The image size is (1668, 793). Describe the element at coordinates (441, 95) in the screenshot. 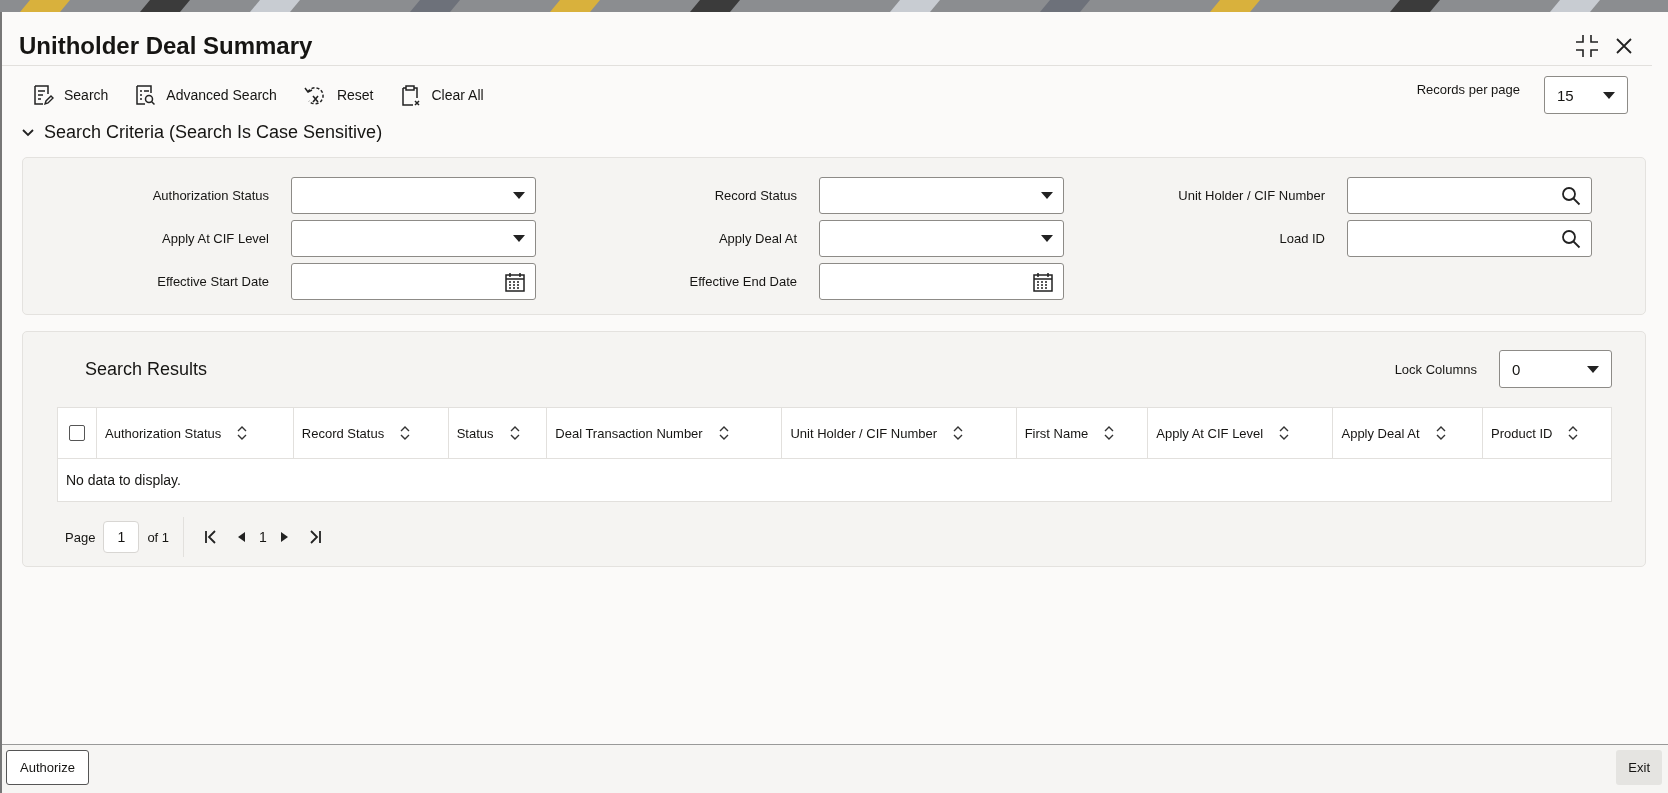

I see `toolbar-button: Clear All` at that location.